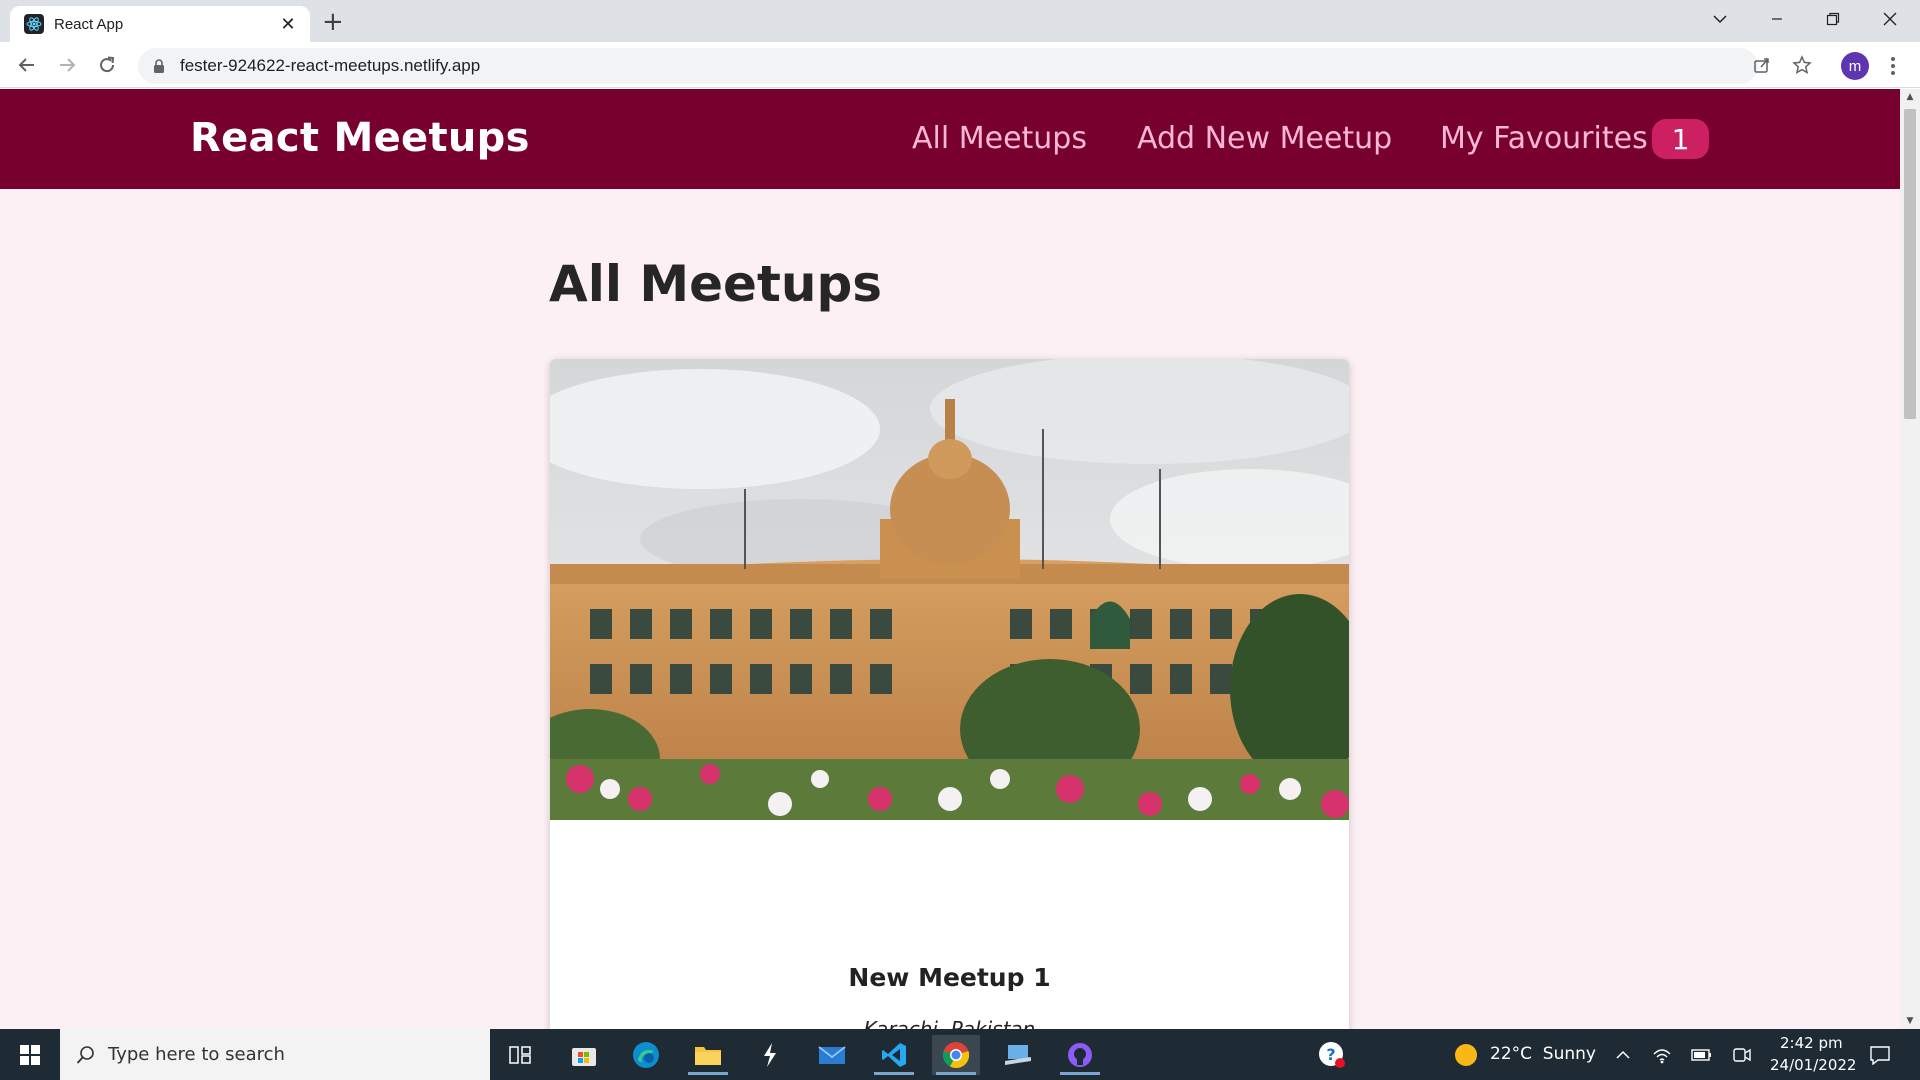 Image resolution: width=1920 pixels, height=1080 pixels. Describe the element at coordinates (949, 977) in the screenshot. I see `meetup-title: New Meetup 1` at that location.